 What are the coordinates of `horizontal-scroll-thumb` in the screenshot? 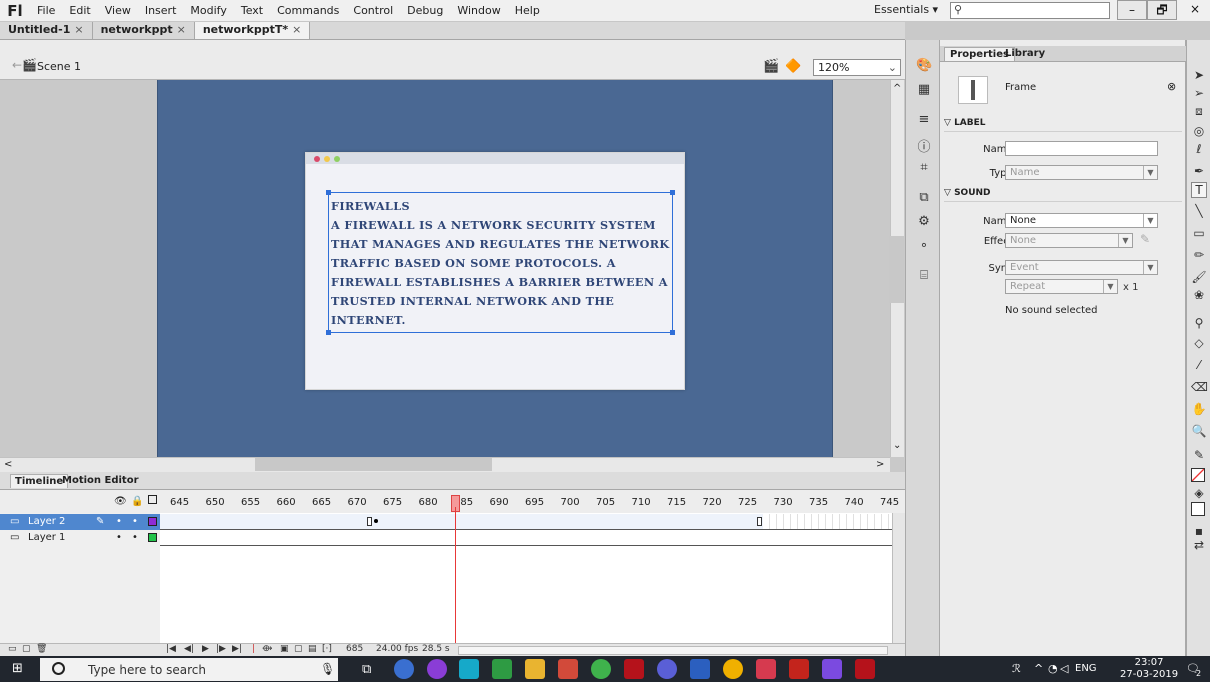 It's located at (373, 464).